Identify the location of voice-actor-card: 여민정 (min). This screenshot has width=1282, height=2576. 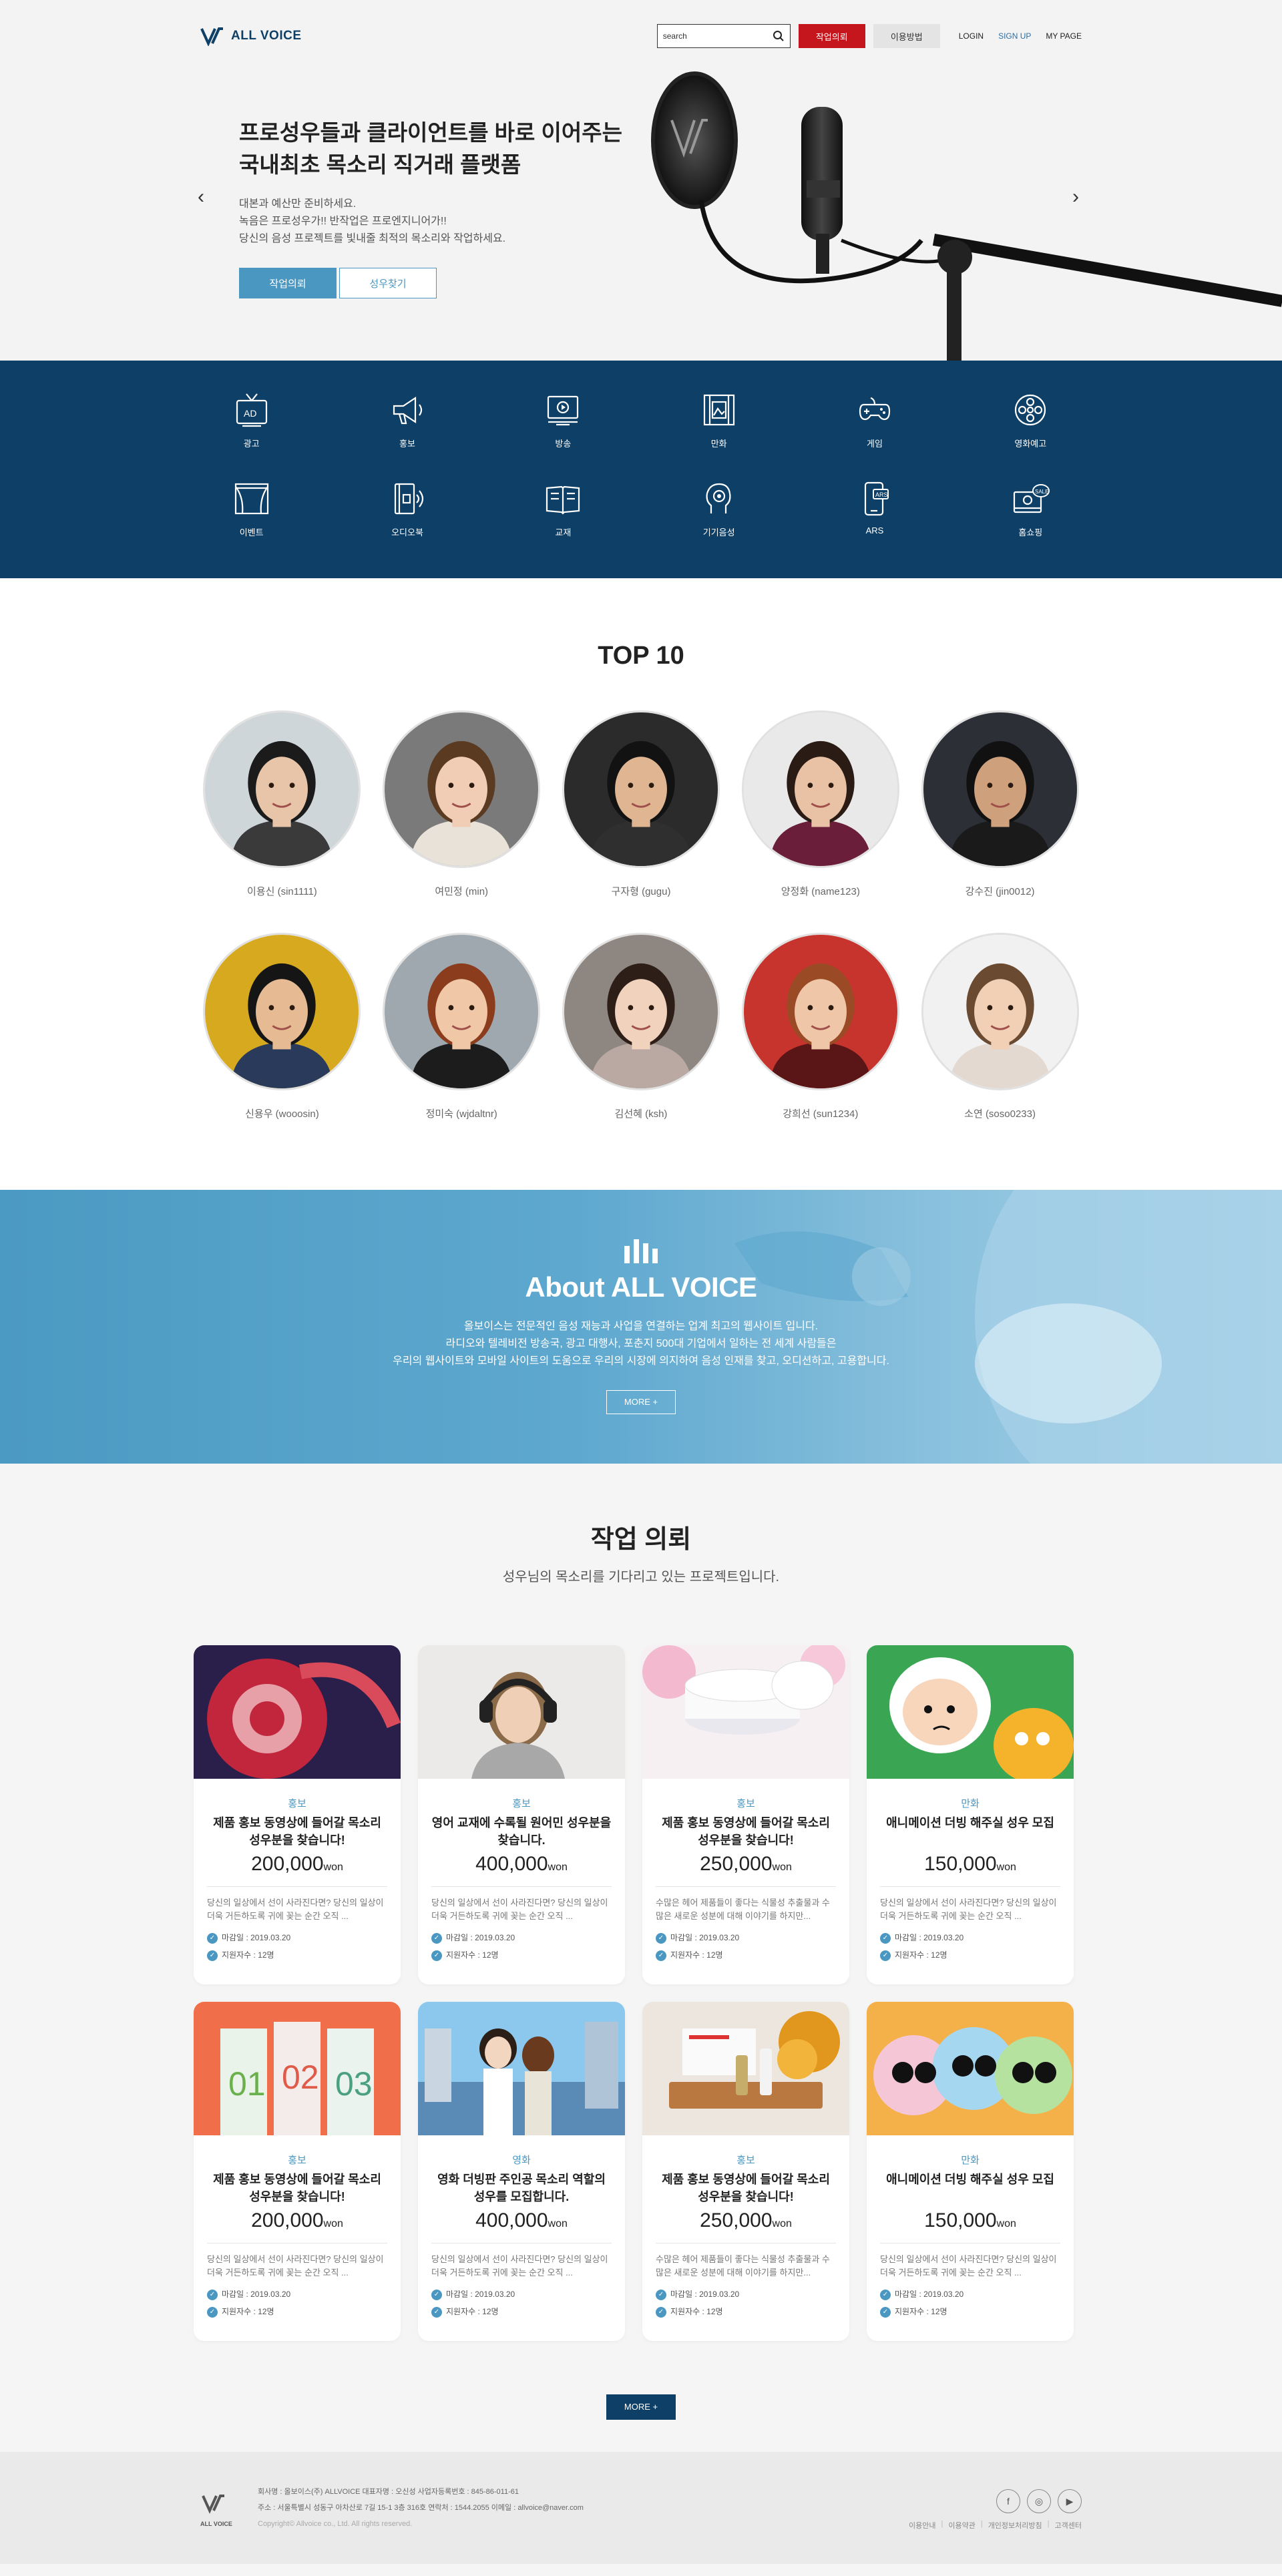
(462, 804).